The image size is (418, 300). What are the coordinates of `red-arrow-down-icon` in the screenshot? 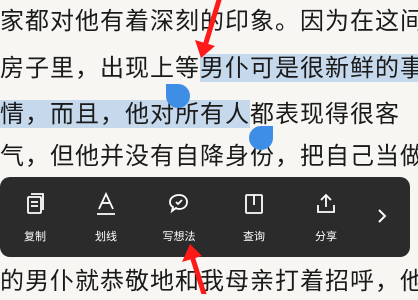 It's located at (208, 29).